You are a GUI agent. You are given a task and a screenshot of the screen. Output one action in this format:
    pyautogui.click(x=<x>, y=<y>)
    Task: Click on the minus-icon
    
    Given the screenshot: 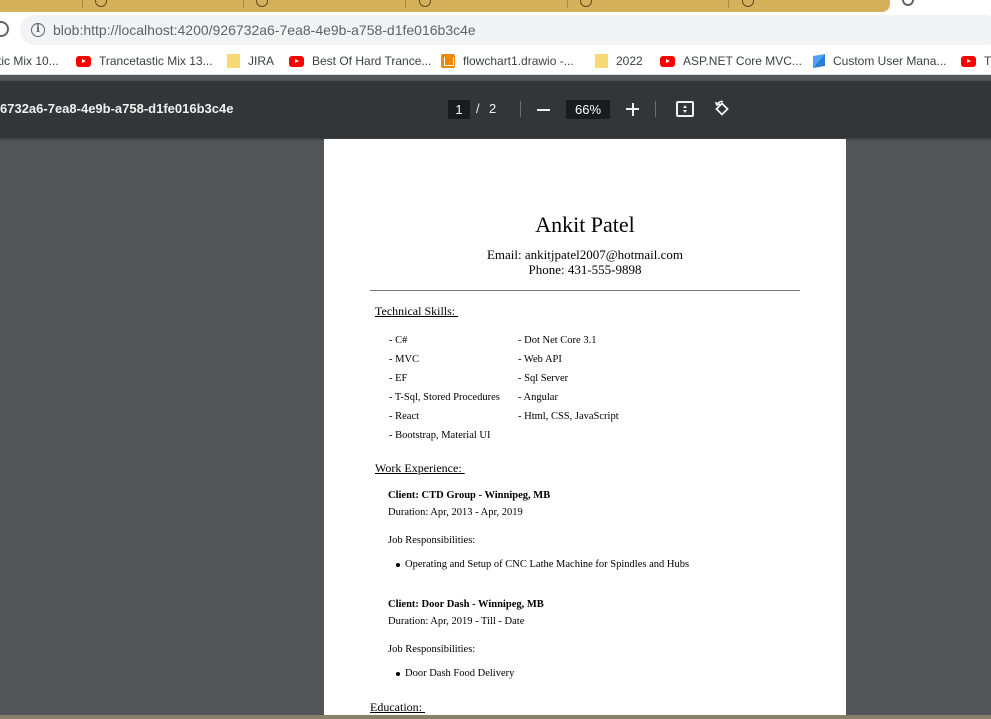 What is the action you would take?
    pyautogui.click(x=543, y=110)
    